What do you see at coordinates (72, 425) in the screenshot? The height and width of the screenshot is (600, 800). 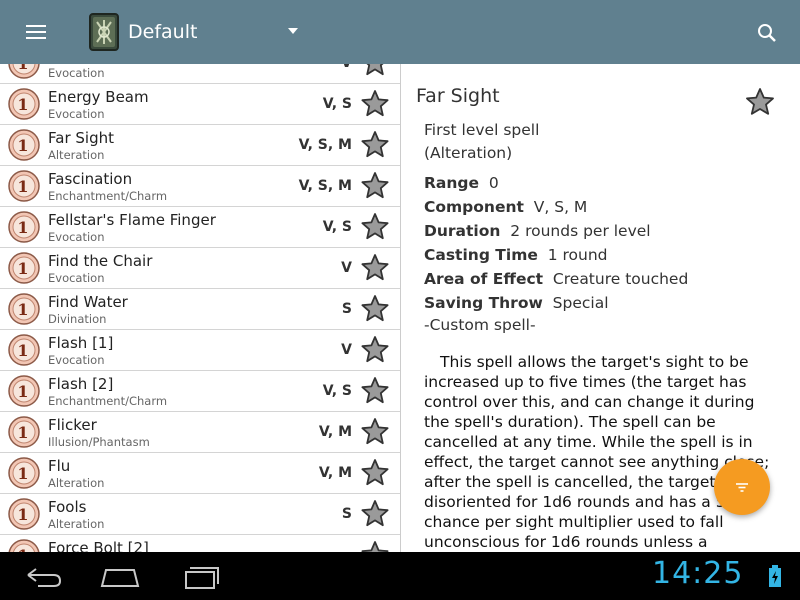 I see `spell-name: Flicker` at bounding box center [72, 425].